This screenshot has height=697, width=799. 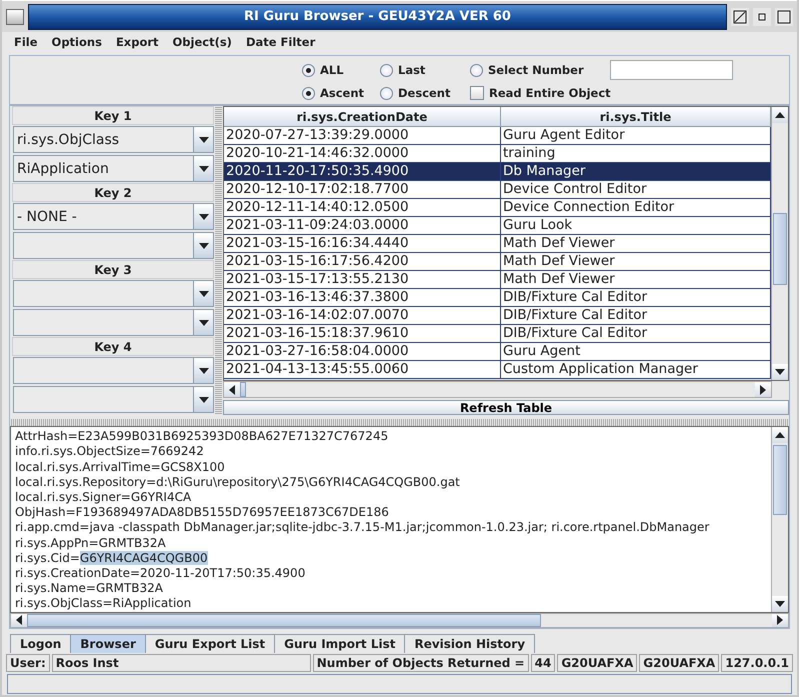 I want to click on menu-item: Options, so click(x=77, y=42).